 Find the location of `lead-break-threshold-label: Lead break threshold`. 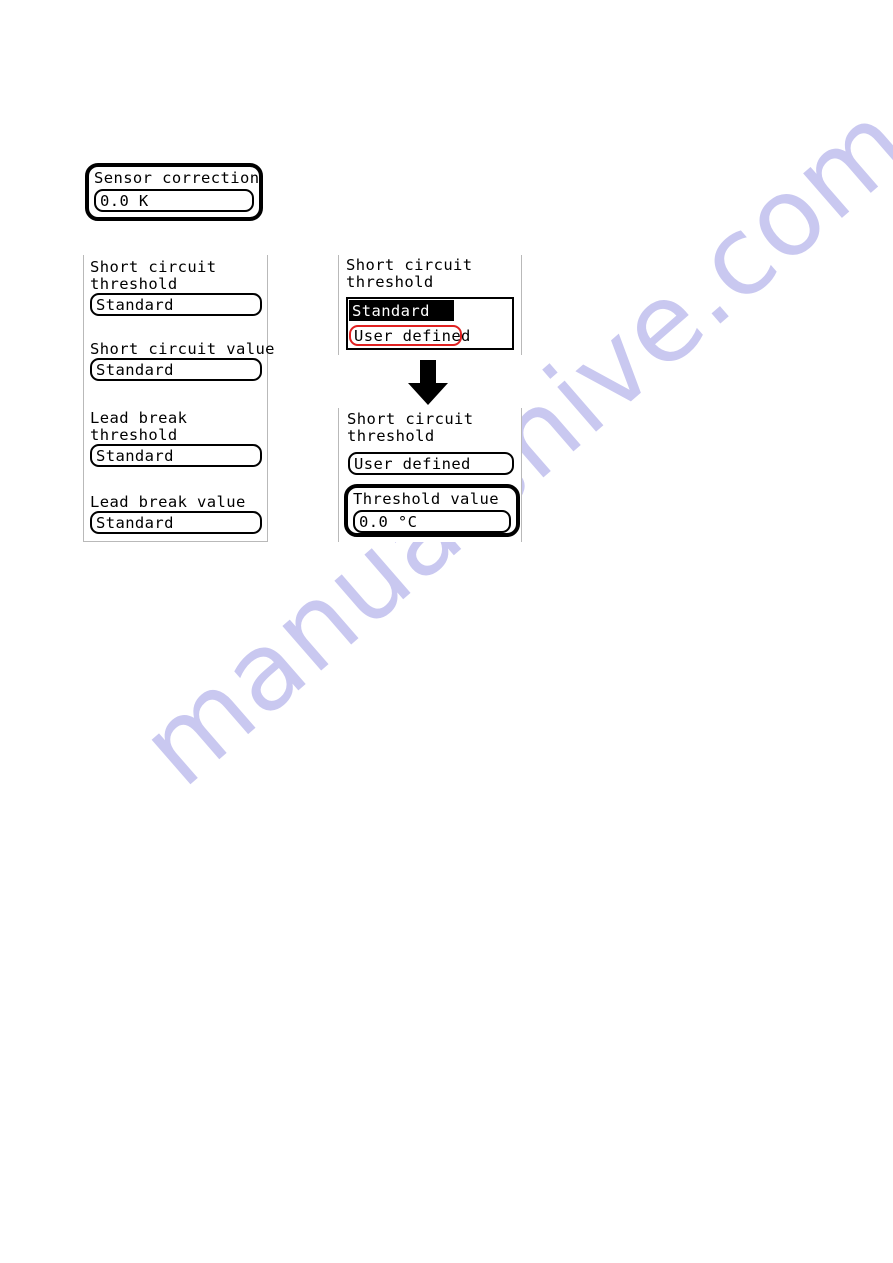

lead-break-threshold-label: Lead break threshold is located at coordinates (139, 426).